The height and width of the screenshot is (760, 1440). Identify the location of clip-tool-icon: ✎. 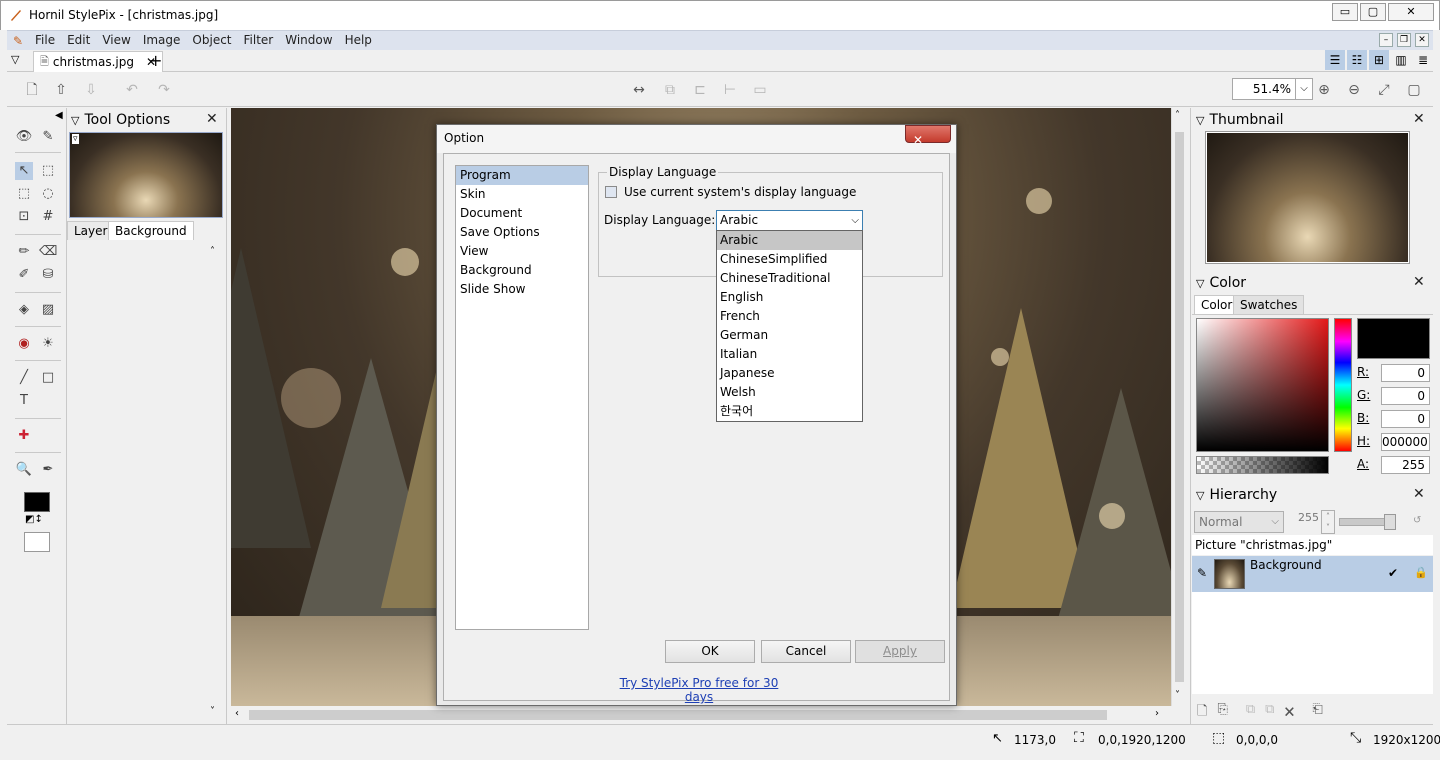
(48, 137).